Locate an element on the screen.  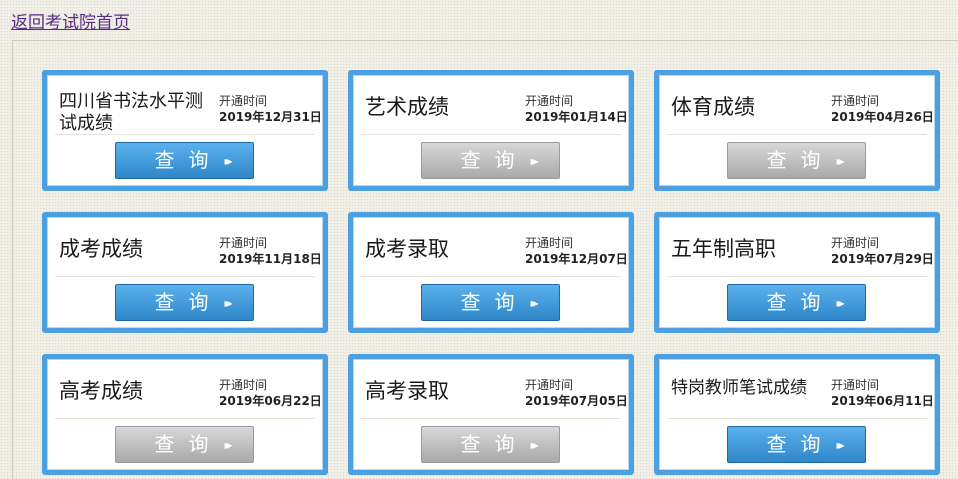
open-time-date: 2019年12月07日 is located at coordinates (576, 259).